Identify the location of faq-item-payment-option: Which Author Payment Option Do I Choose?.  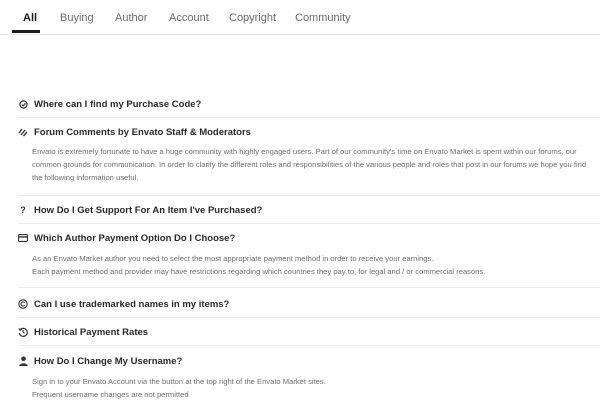
(126, 238).